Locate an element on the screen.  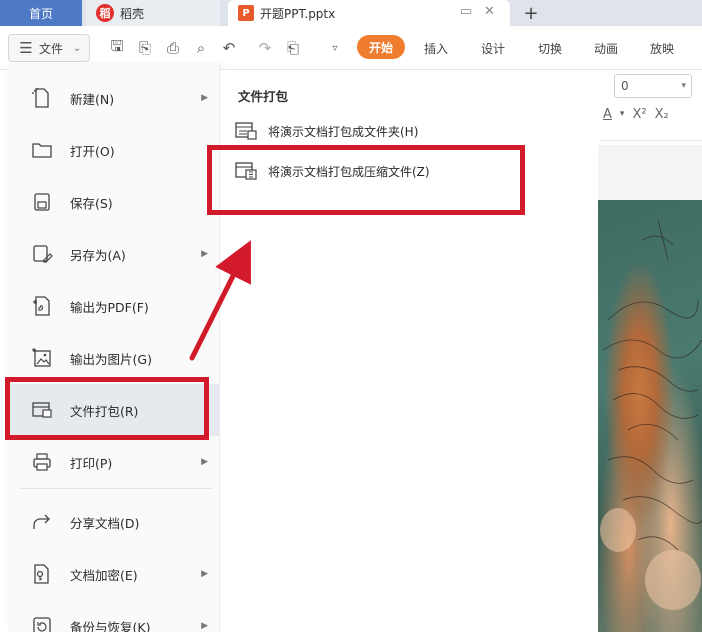
tab-bar: 首页 稻 稻壳 P 开题PPT.pptx ▭ ✕ + is located at coordinates (351, 13).